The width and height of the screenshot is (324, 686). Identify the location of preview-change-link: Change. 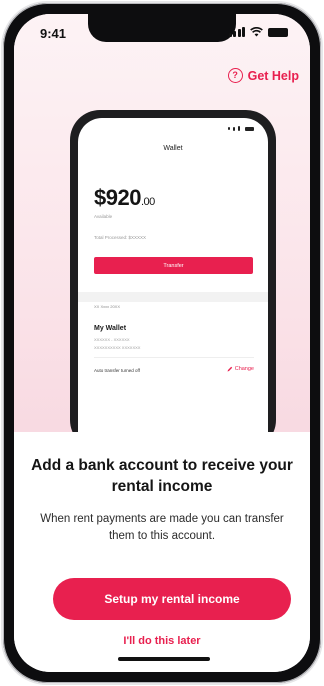
(240, 369).